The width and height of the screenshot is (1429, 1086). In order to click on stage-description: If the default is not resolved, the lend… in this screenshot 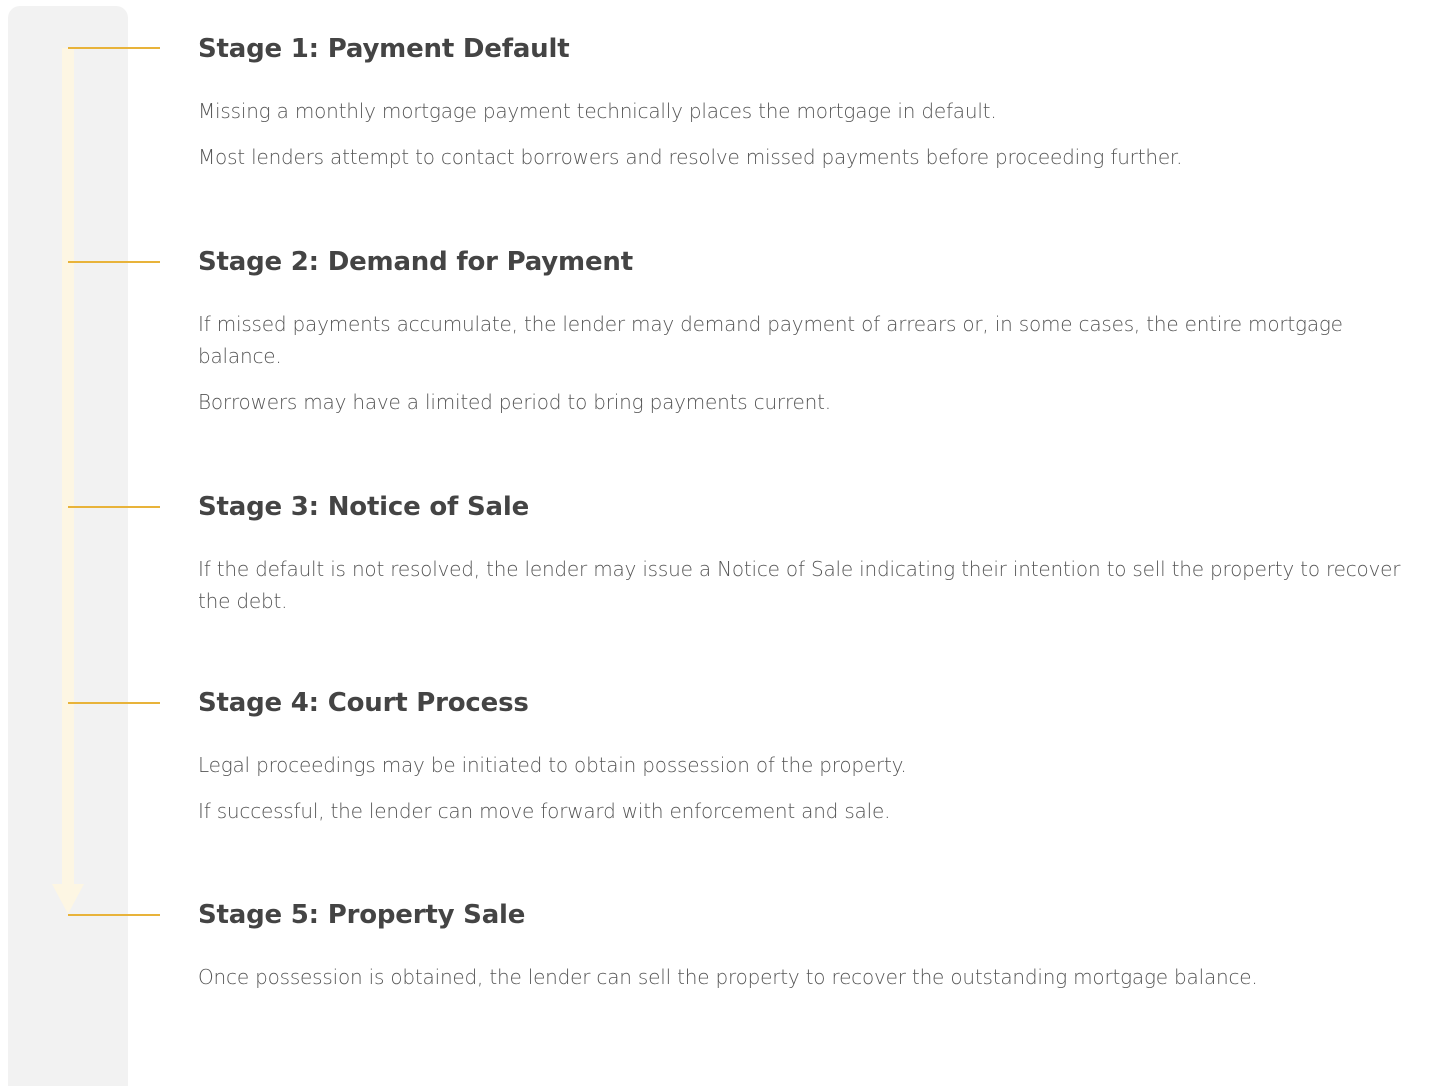, I will do `click(809, 585)`.